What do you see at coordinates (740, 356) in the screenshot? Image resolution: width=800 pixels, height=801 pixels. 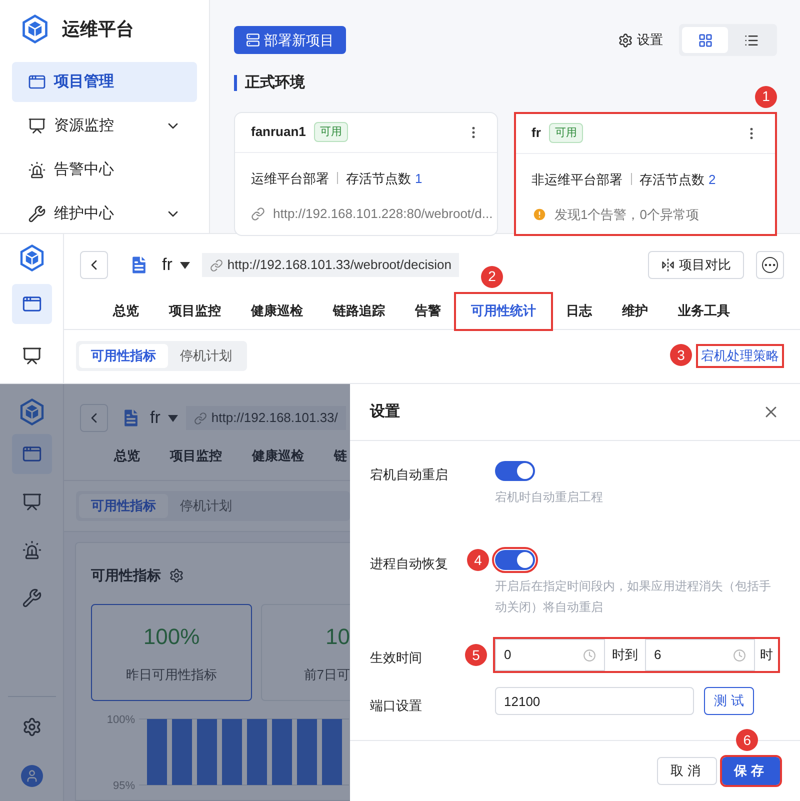 I see `strategy-link: 宕机处理策略` at bounding box center [740, 356].